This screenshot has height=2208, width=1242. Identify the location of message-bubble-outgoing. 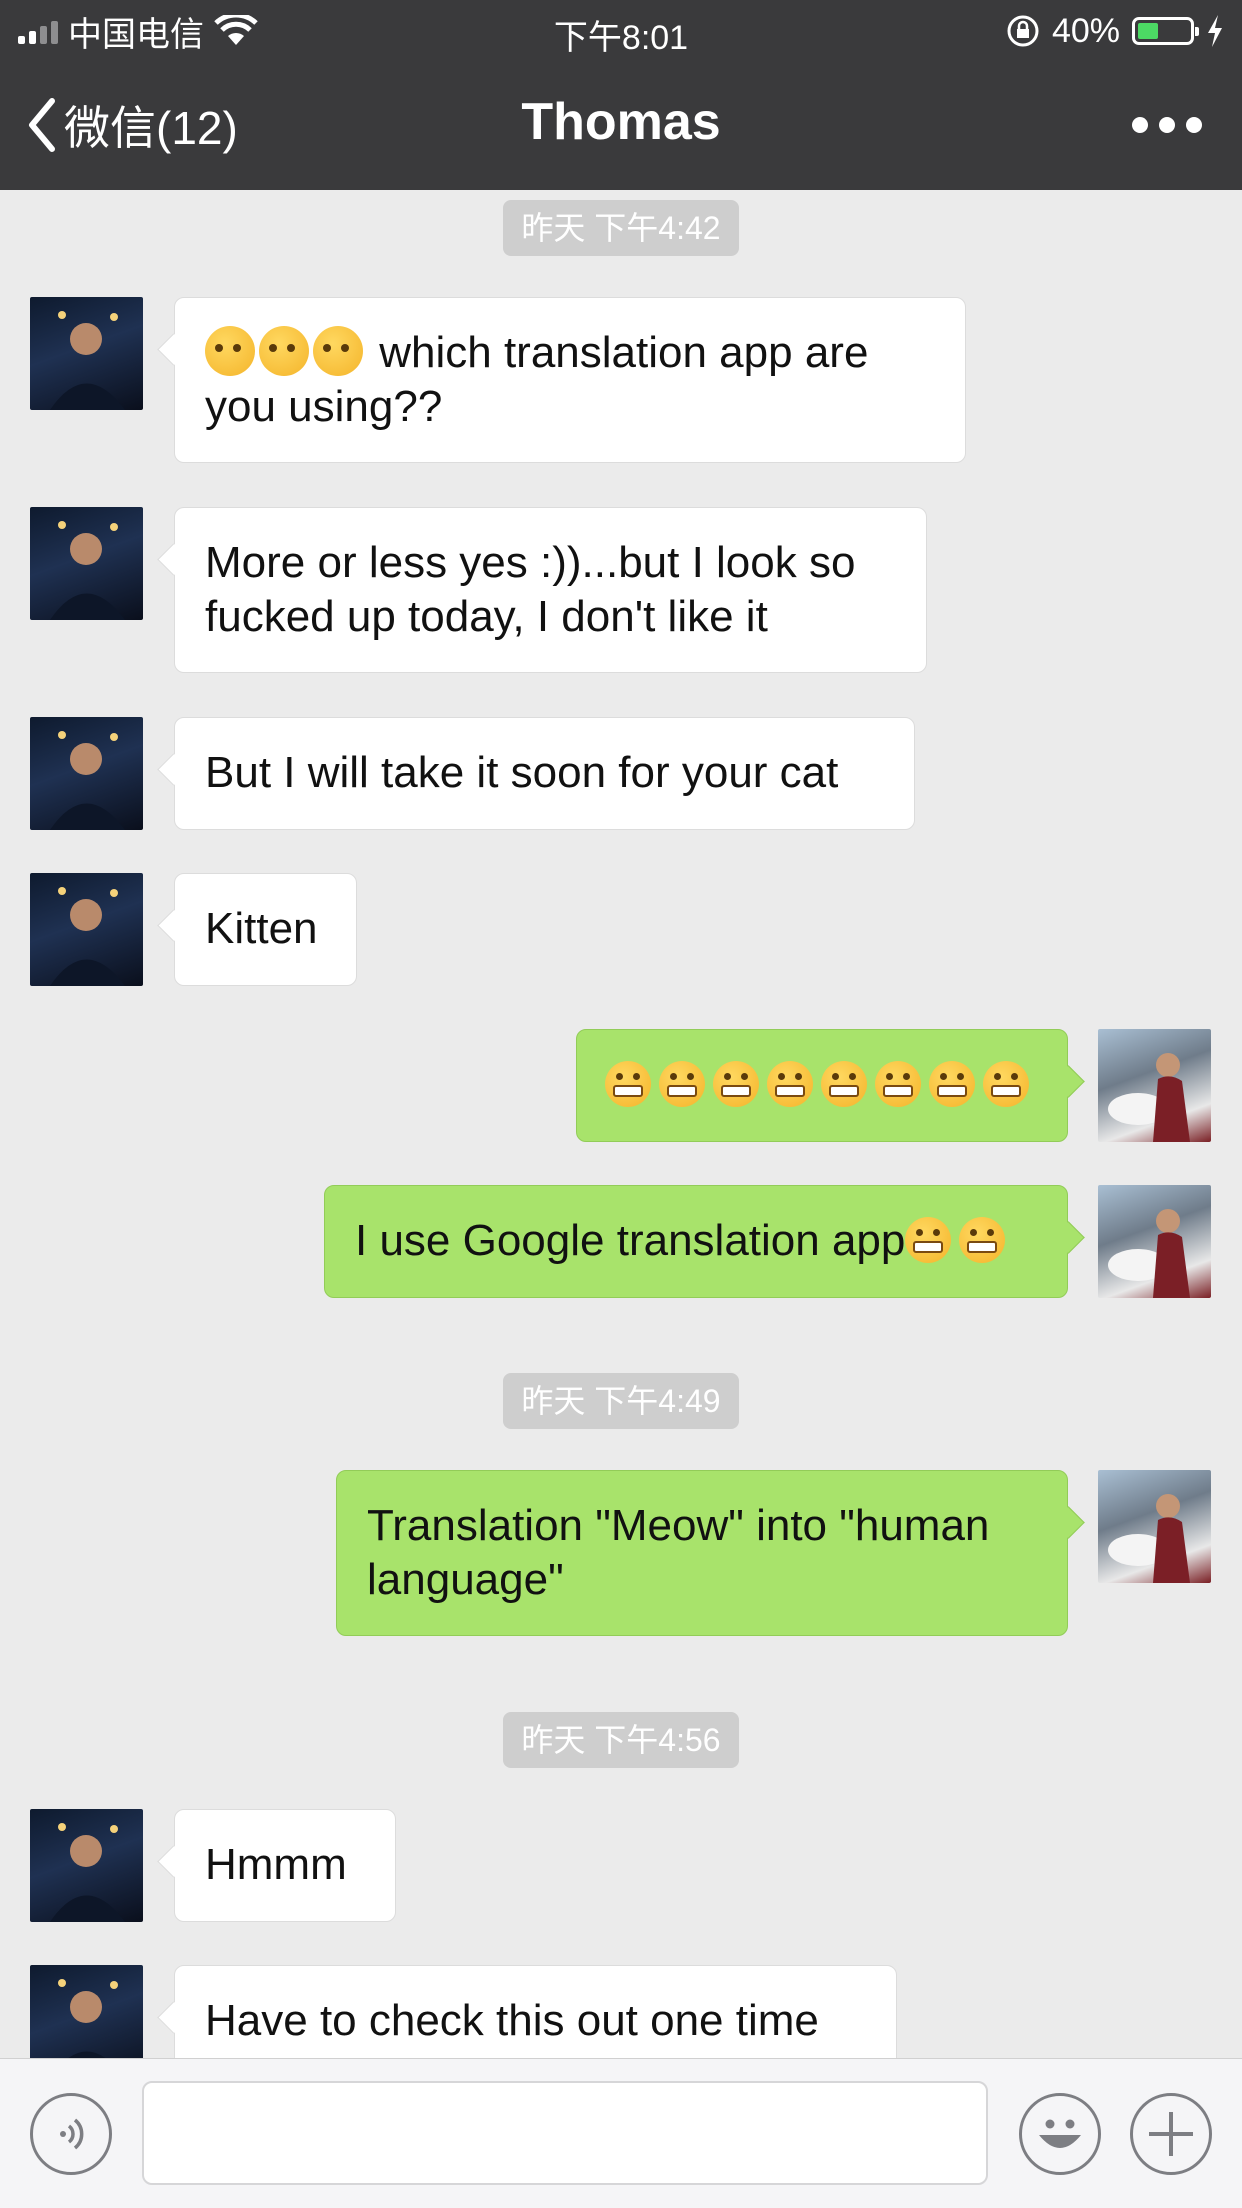
(822, 1085).